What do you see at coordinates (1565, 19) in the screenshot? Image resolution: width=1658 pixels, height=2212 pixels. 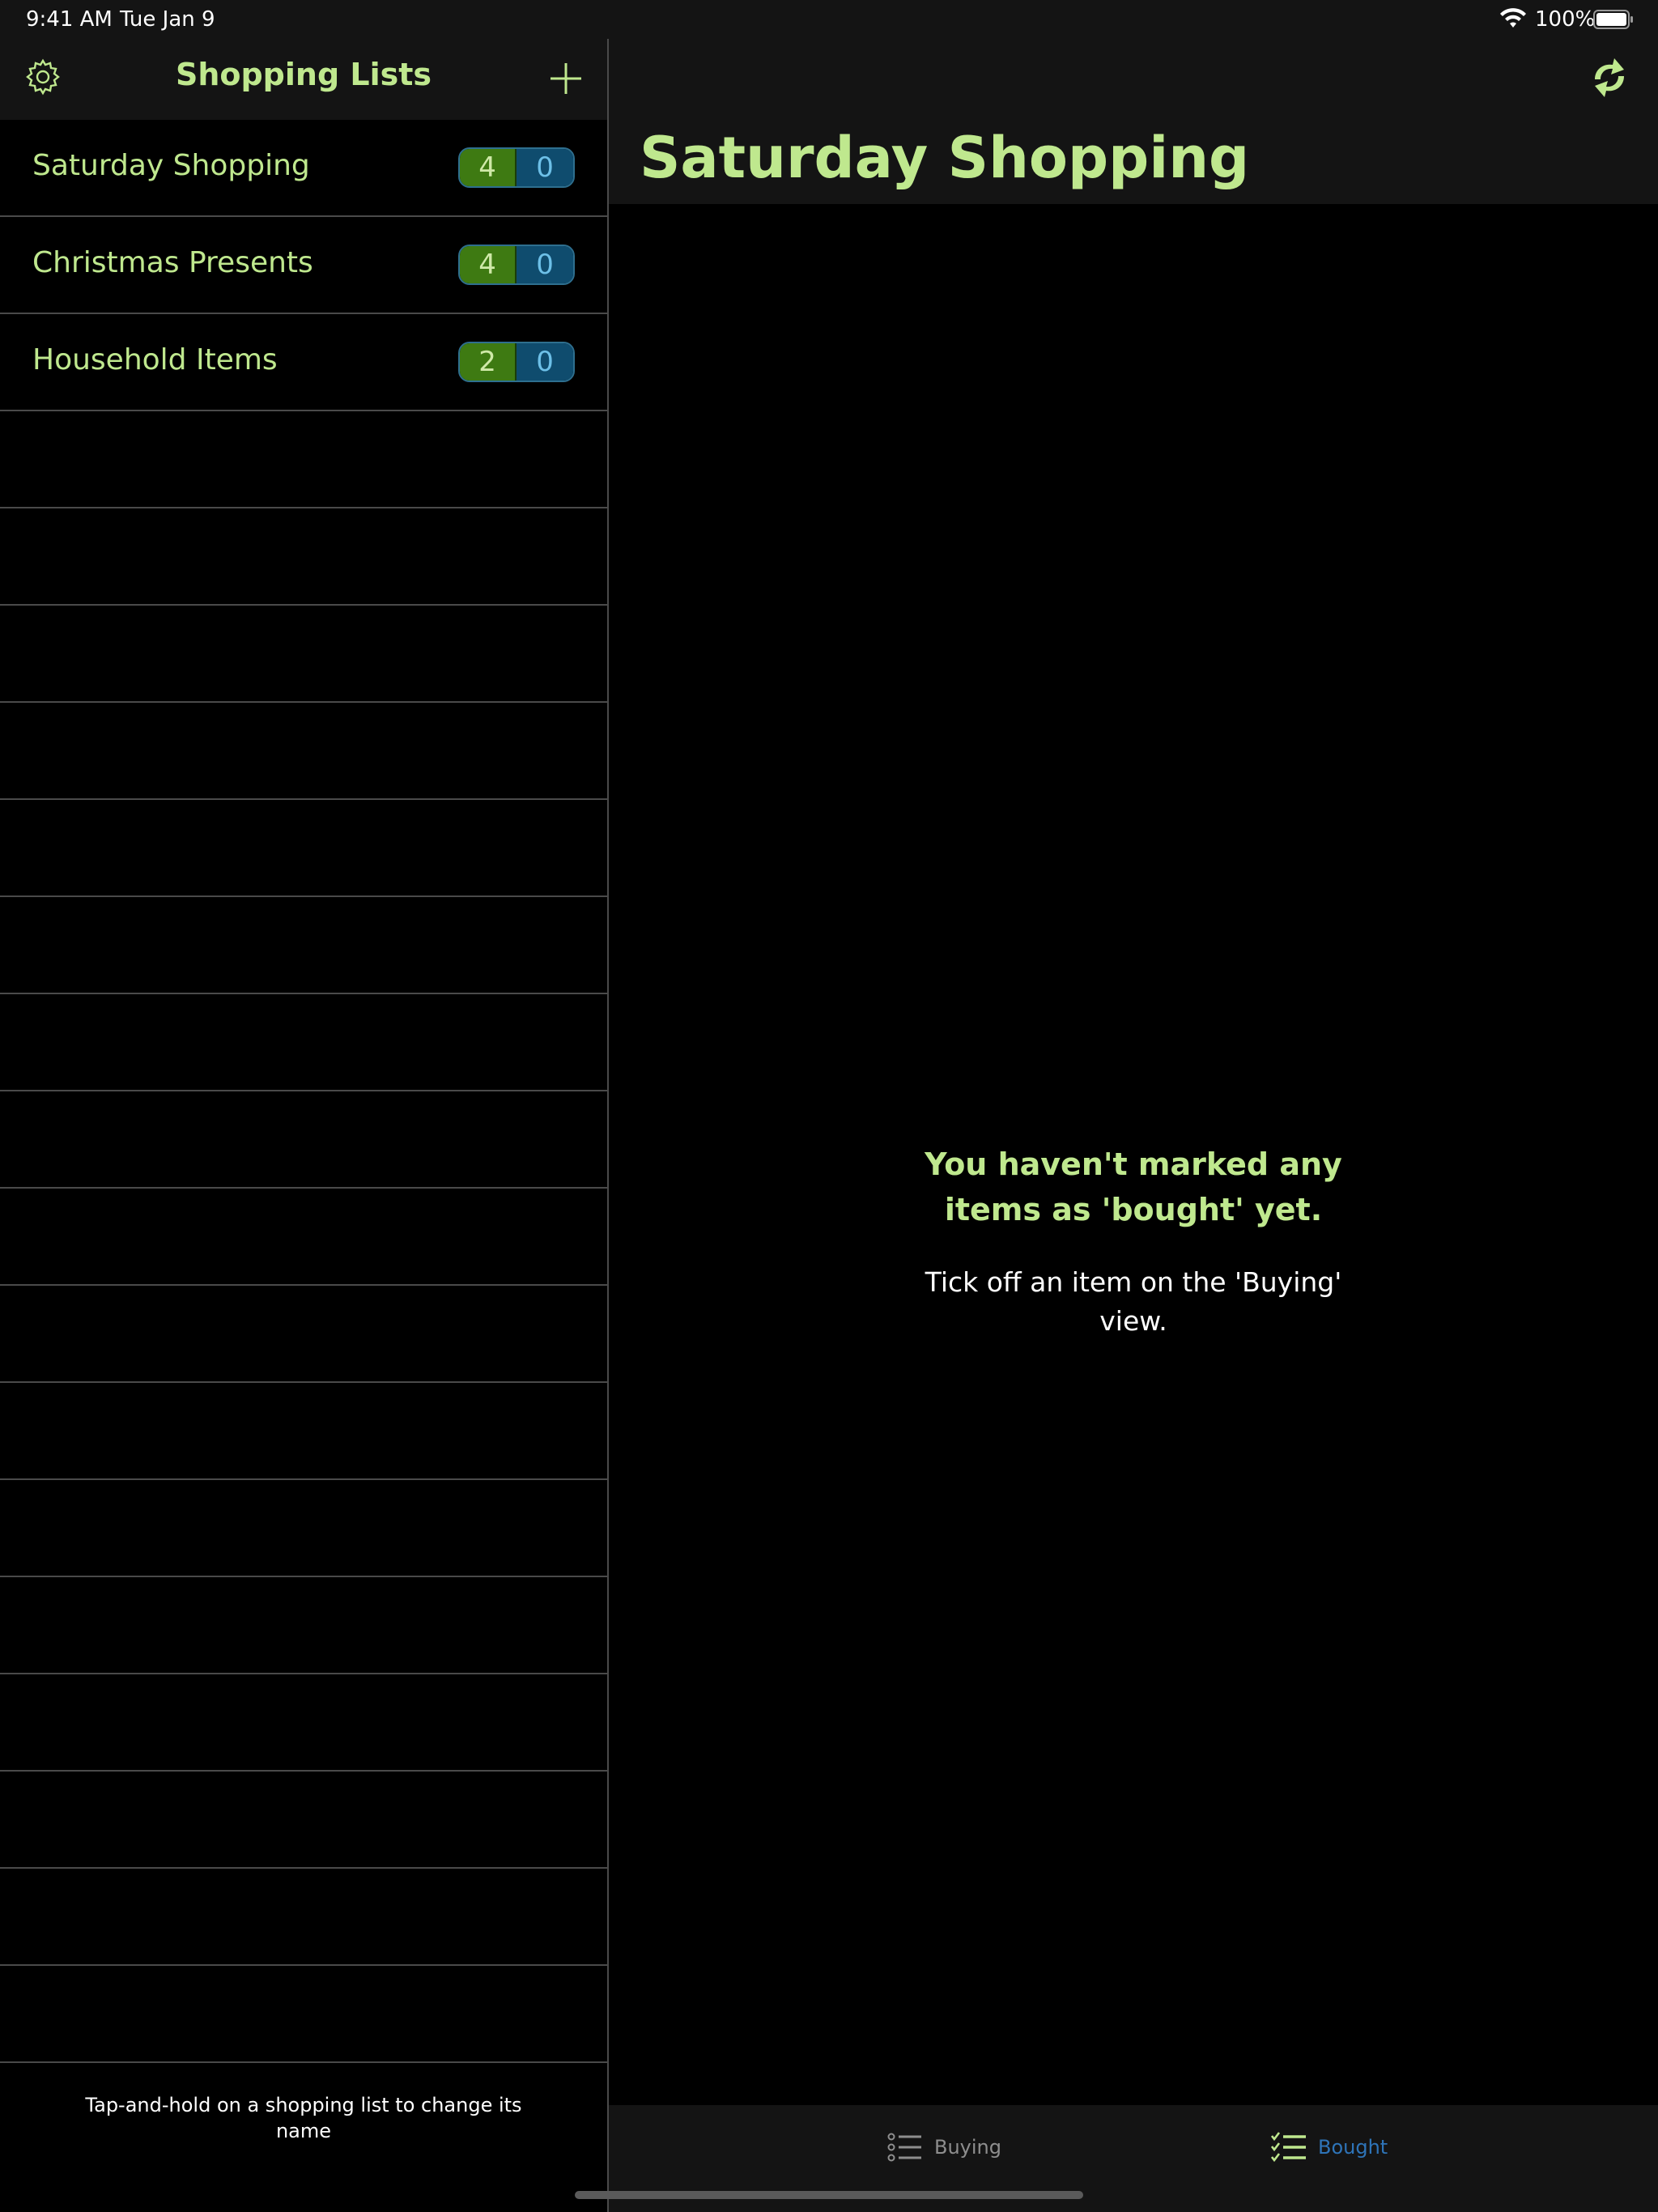 I see `battery-percent: 100%` at bounding box center [1565, 19].